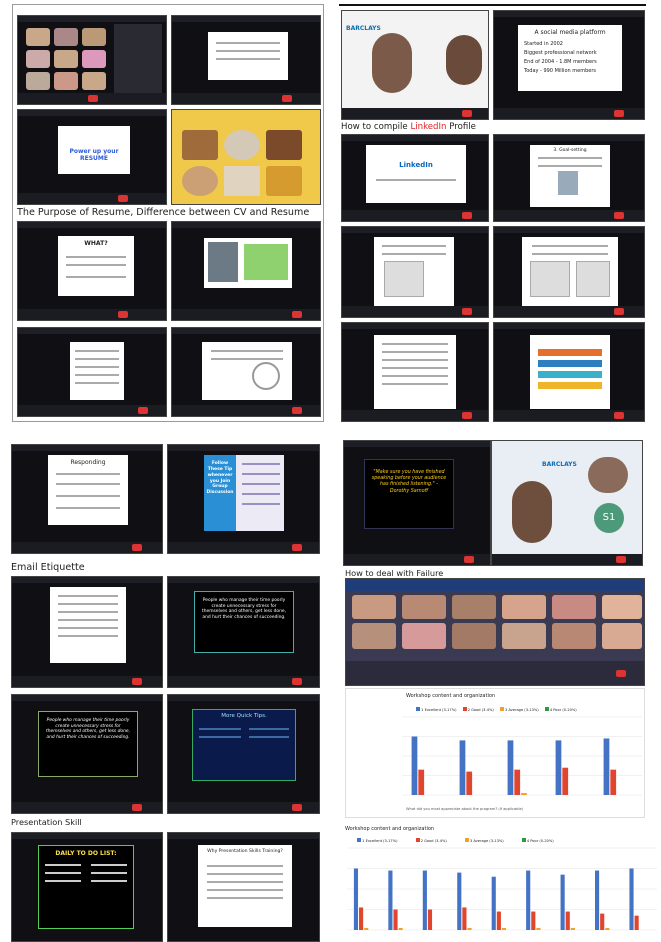 The width and height of the screenshot is (661, 942). I want to click on section-caption: How to compile LinkedIn Profile, so click(408, 127).